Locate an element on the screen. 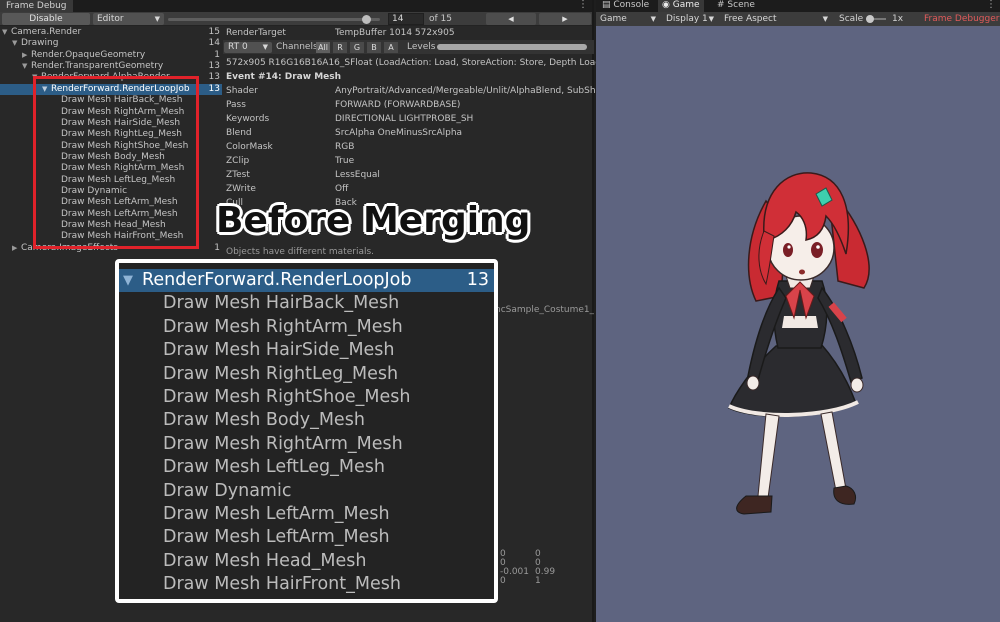 This screenshot has height=622, width=1000. levels-range-slider is located at coordinates (512, 47).